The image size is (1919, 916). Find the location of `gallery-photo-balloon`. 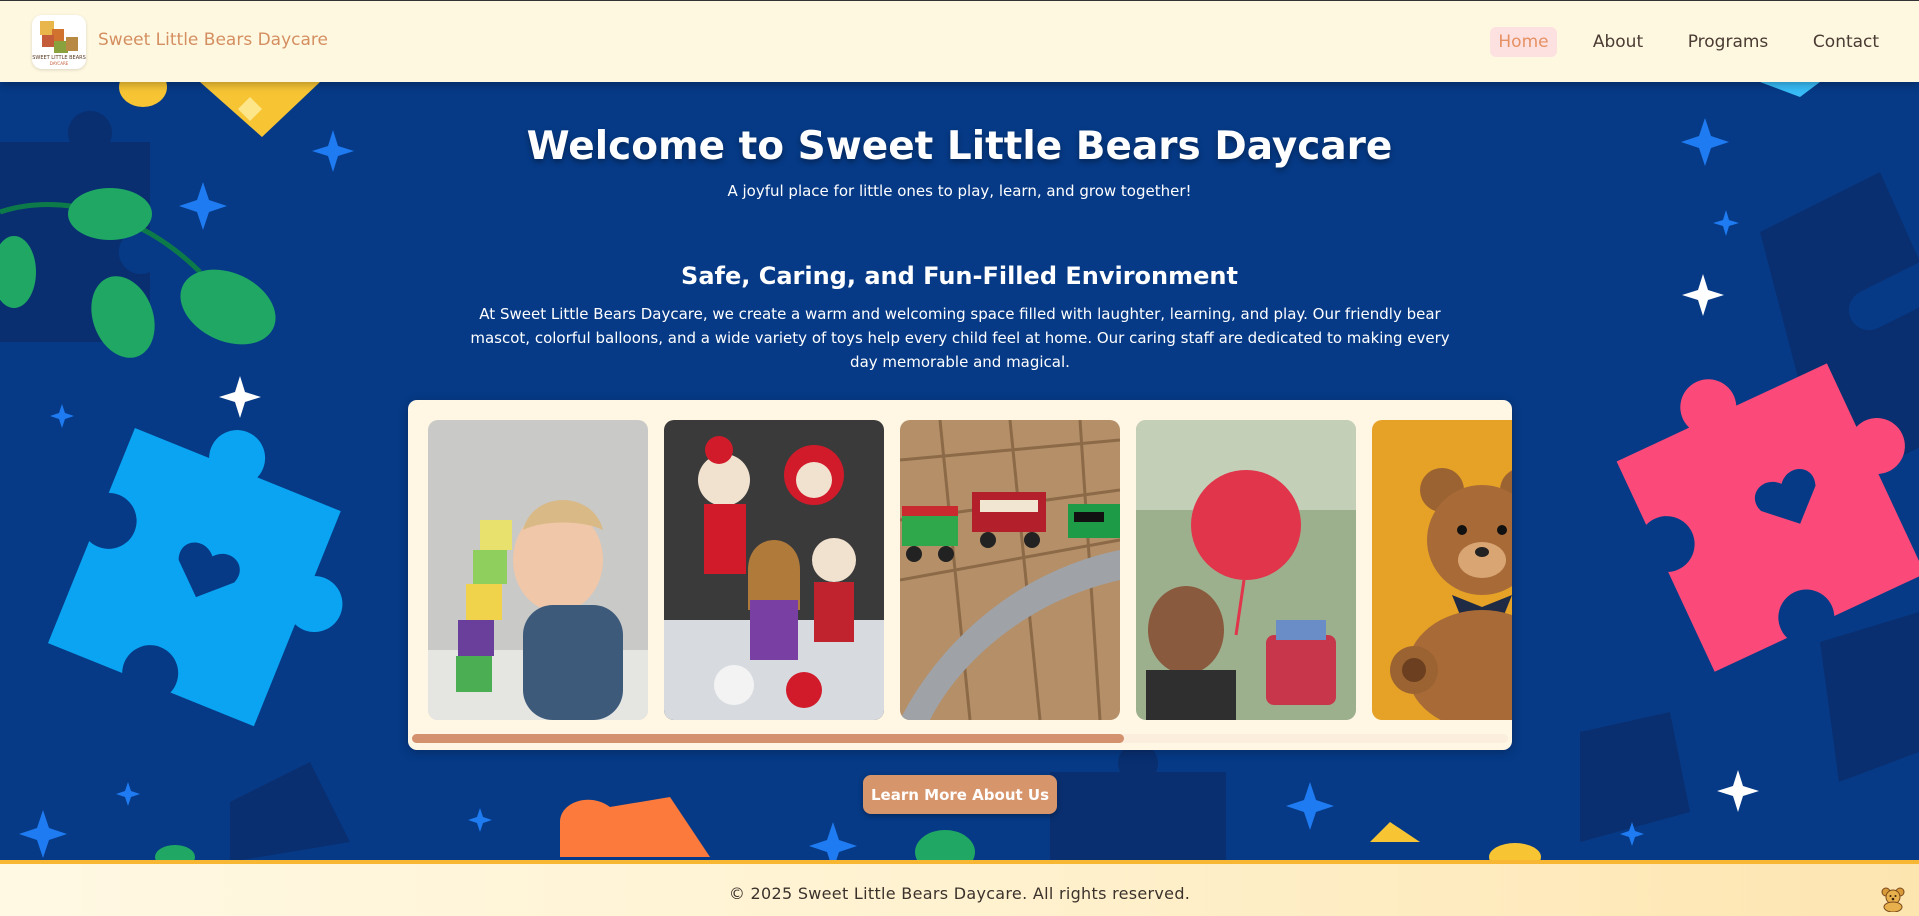

gallery-photo-balloon is located at coordinates (1246, 570).